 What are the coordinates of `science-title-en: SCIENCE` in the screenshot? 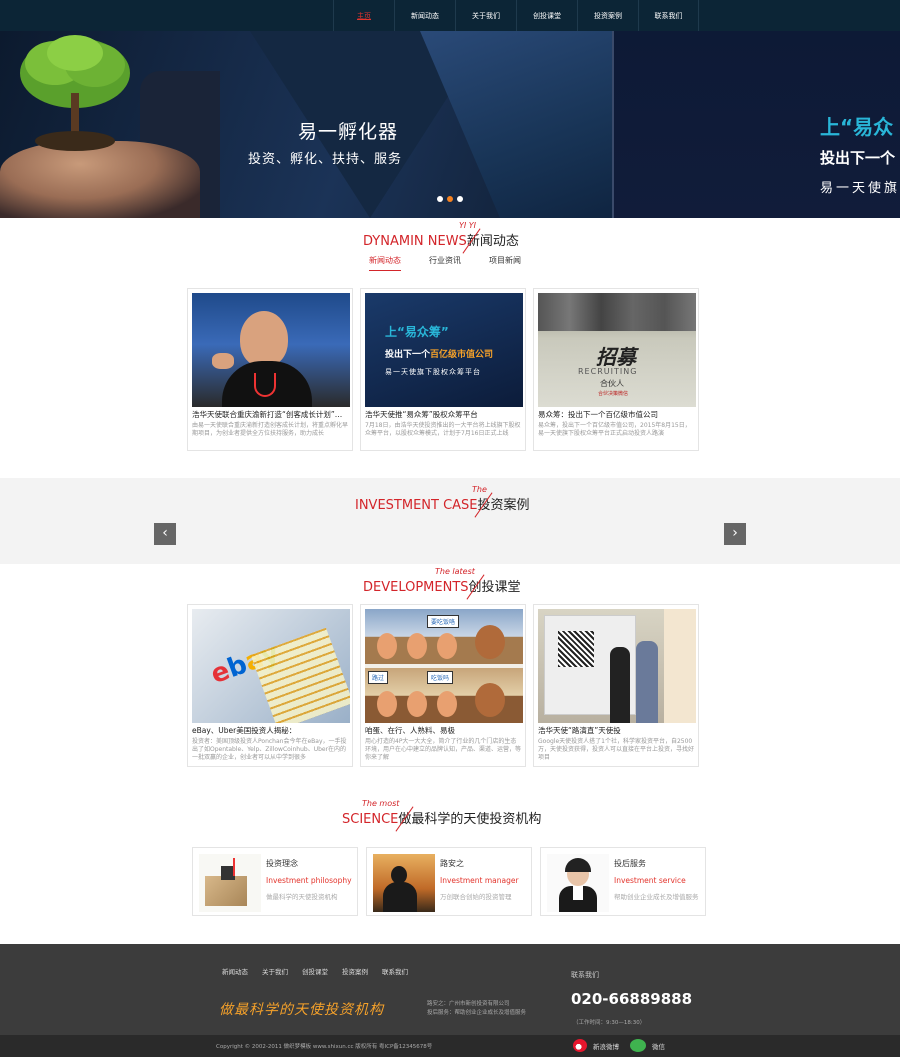 It's located at (370, 819).